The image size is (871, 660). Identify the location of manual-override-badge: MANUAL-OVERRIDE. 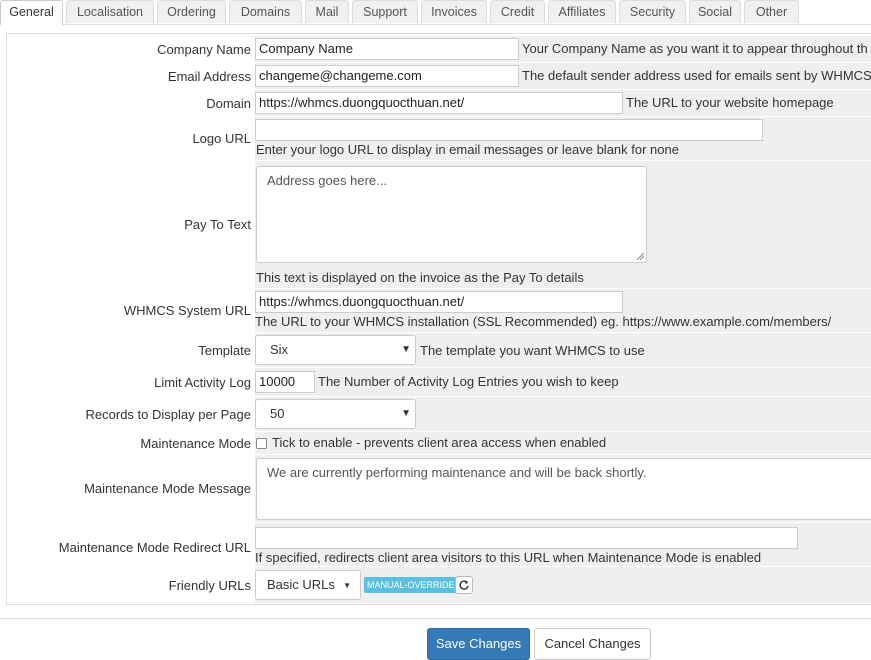
(411, 585).